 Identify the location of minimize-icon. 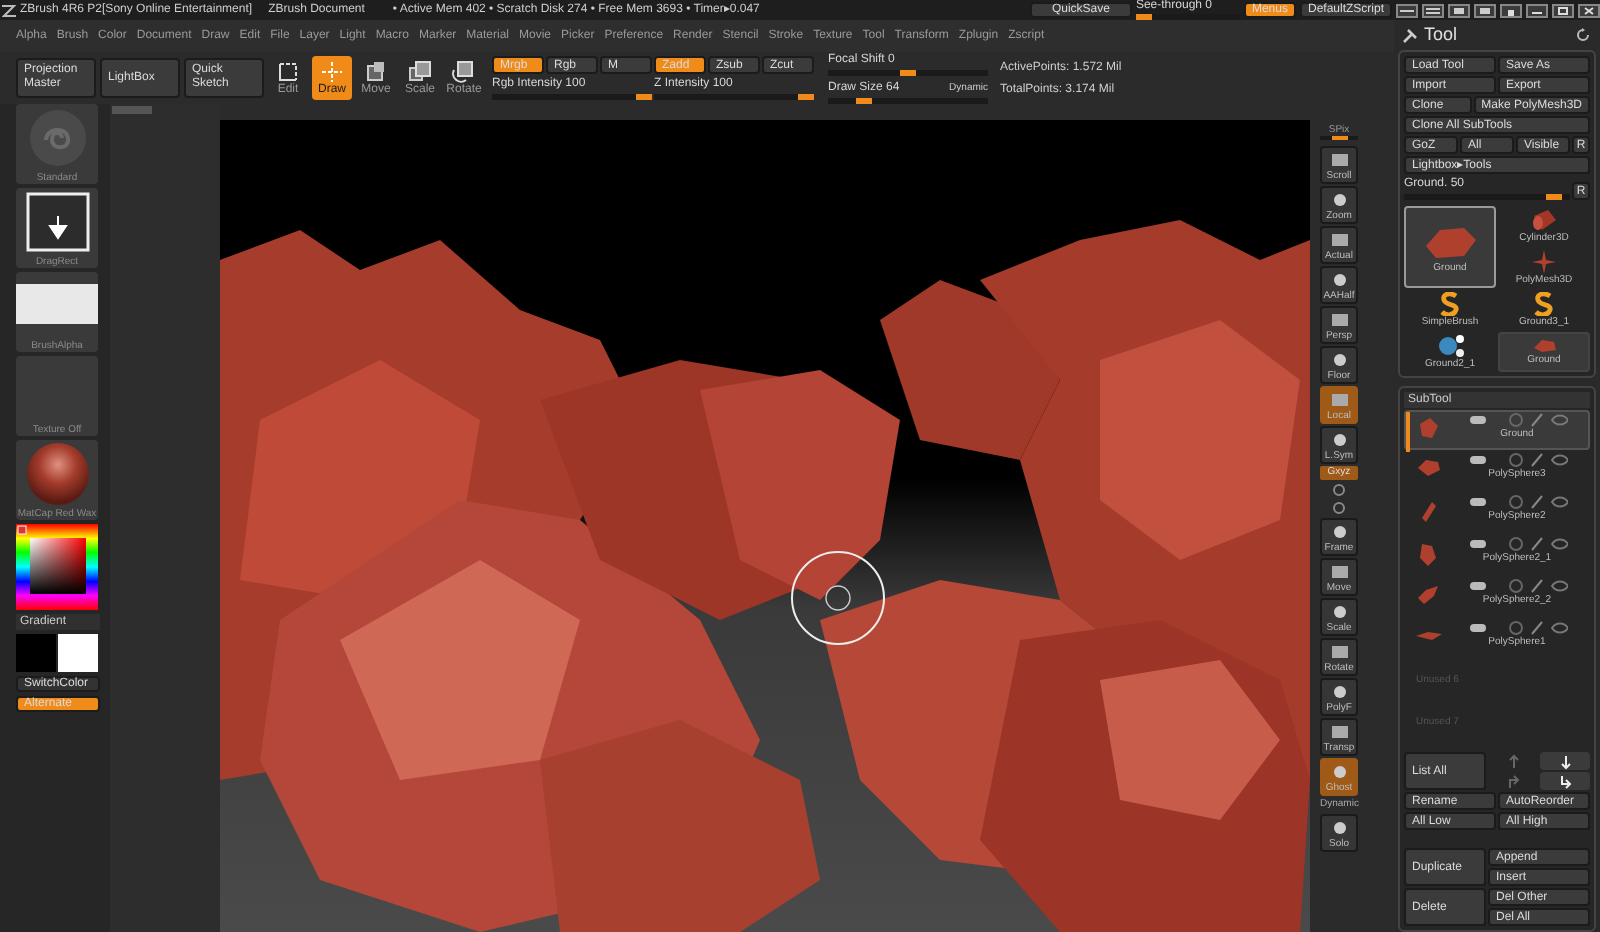
(1537, 10).